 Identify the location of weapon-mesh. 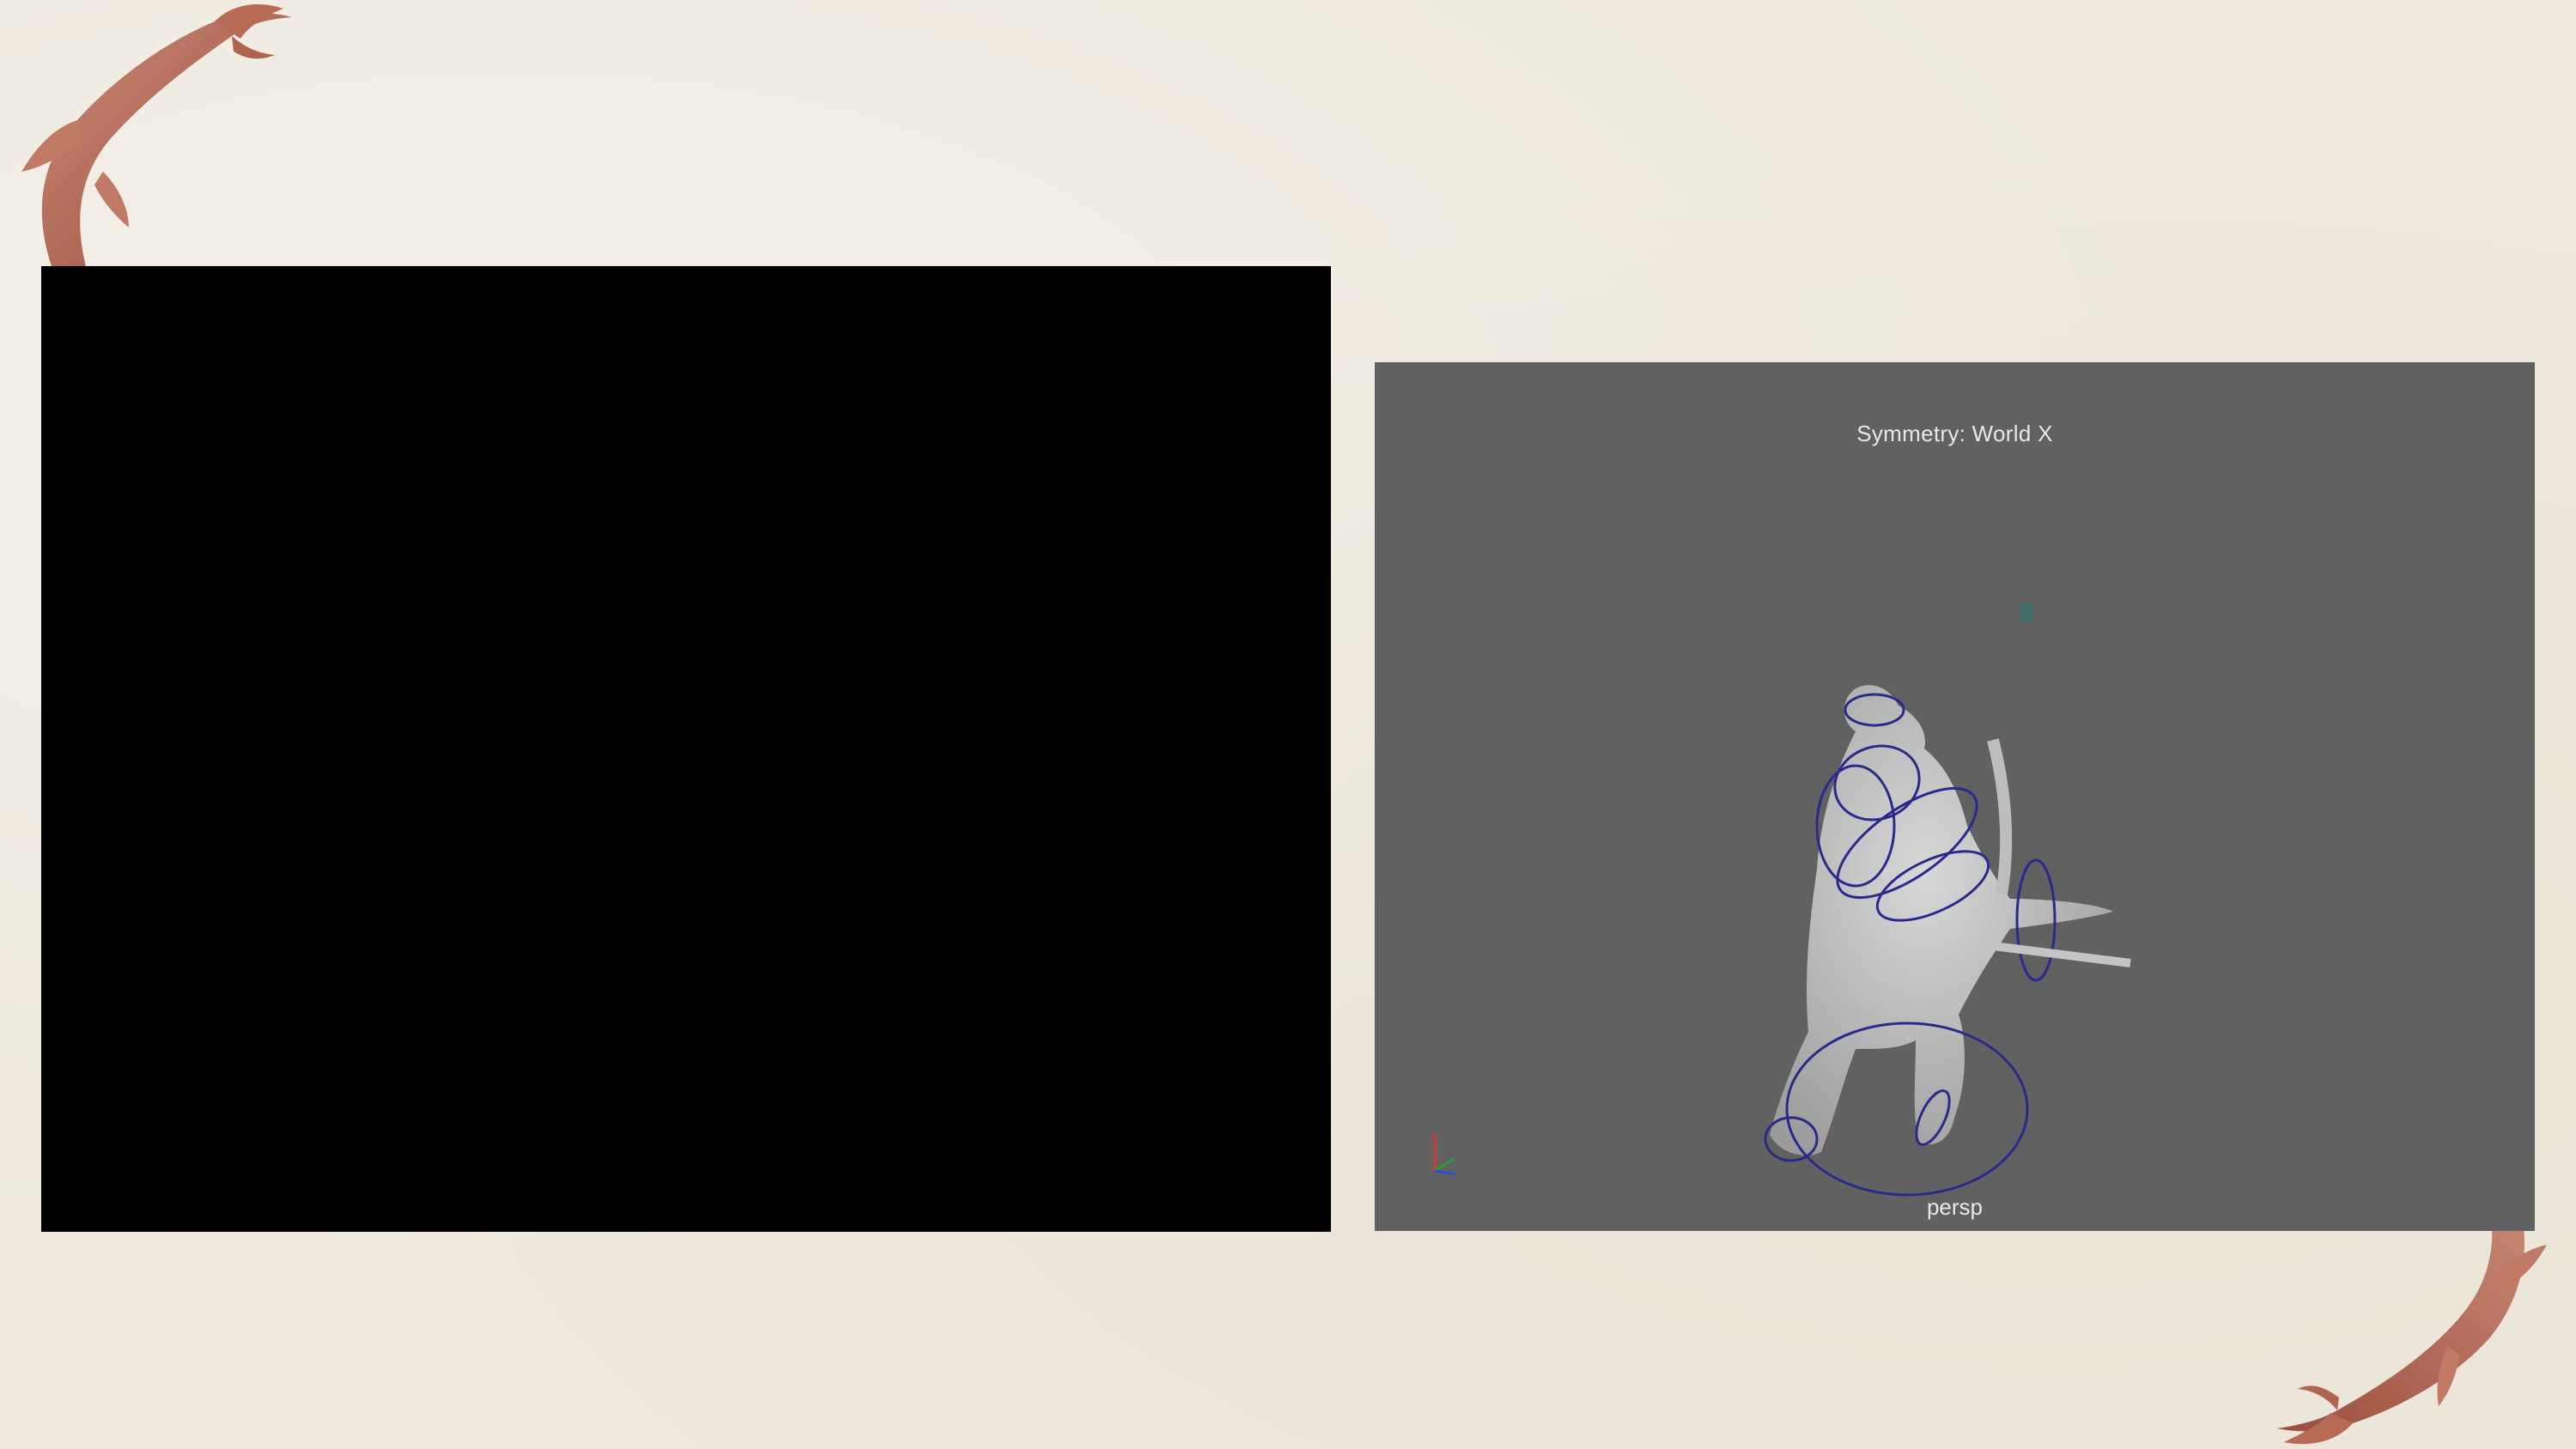
(2061, 954).